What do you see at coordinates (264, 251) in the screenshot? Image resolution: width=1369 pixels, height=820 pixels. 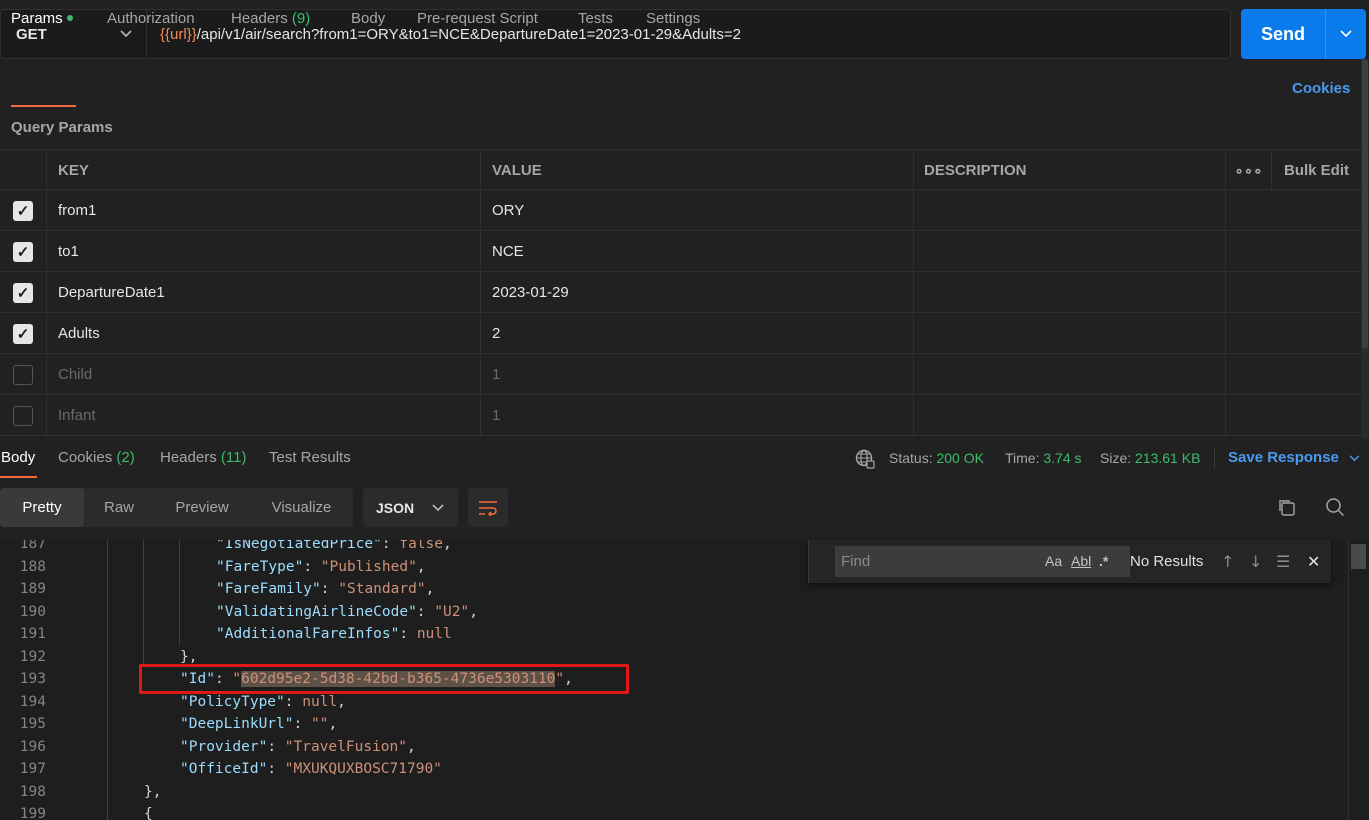 I see `param-key: to1` at bounding box center [264, 251].